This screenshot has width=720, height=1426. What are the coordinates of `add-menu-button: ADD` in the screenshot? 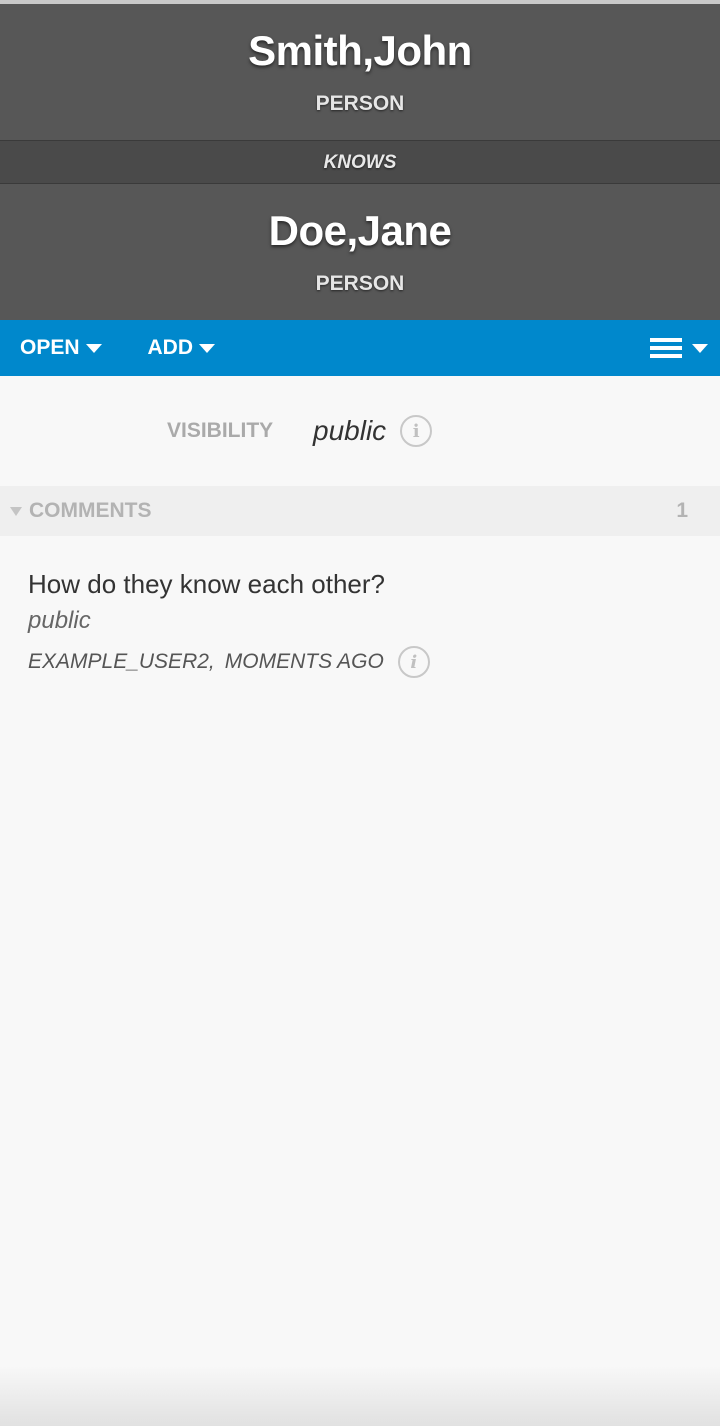 It's located at (182, 348).